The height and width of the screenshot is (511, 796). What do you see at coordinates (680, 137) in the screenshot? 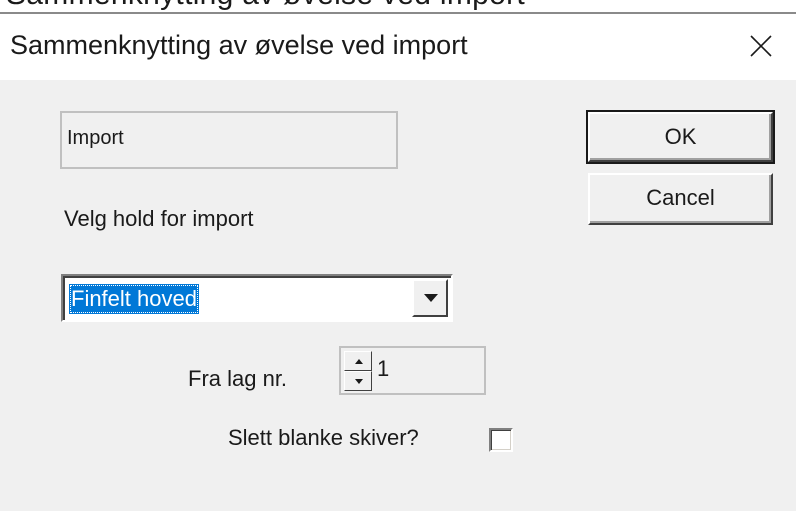
I see `ok-button: OK` at bounding box center [680, 137].